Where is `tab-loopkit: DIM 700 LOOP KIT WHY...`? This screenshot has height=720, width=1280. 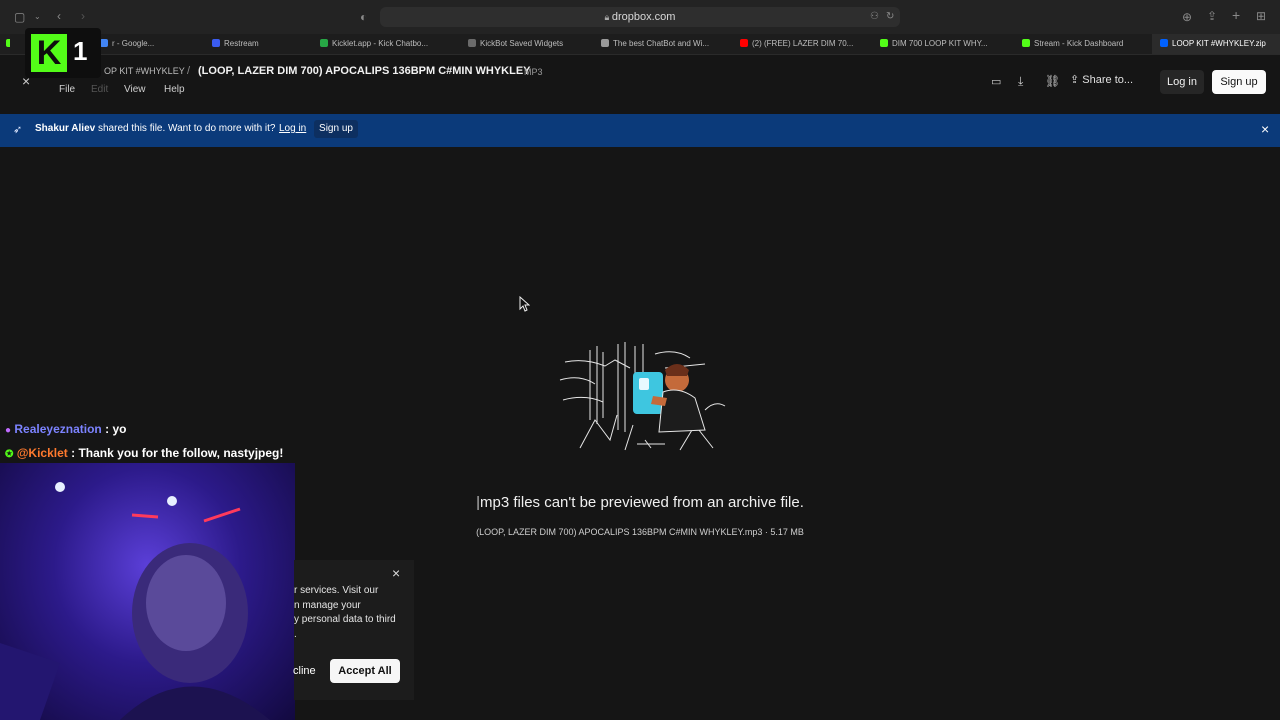
tab-loopkit: DIM 700 LOOP KIT WHY... is located at coordinates (945, 44).